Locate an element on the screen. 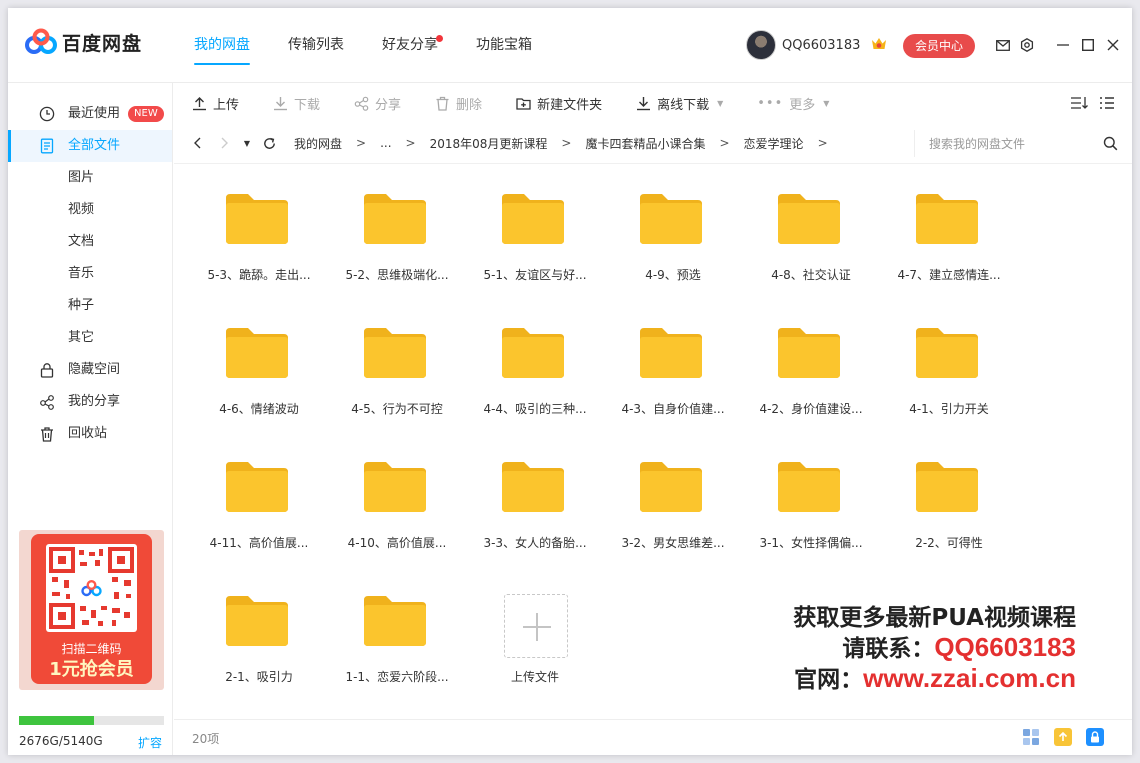 Image resolution: width=1140 pixels, height=763 pixels. view-controls is located at coordinates (1088, 103).